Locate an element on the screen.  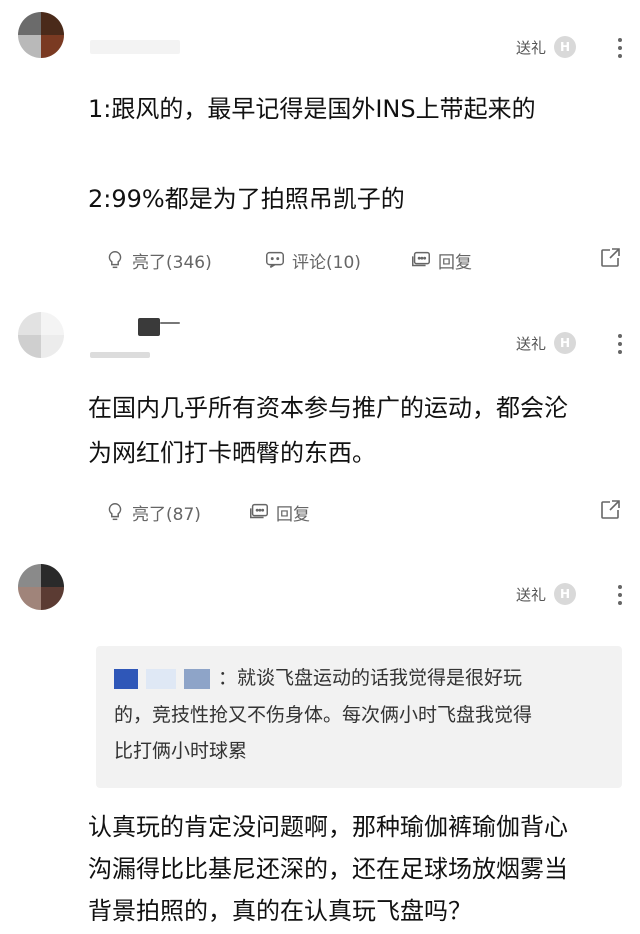
comment-line is located at coordinates (344, 154).